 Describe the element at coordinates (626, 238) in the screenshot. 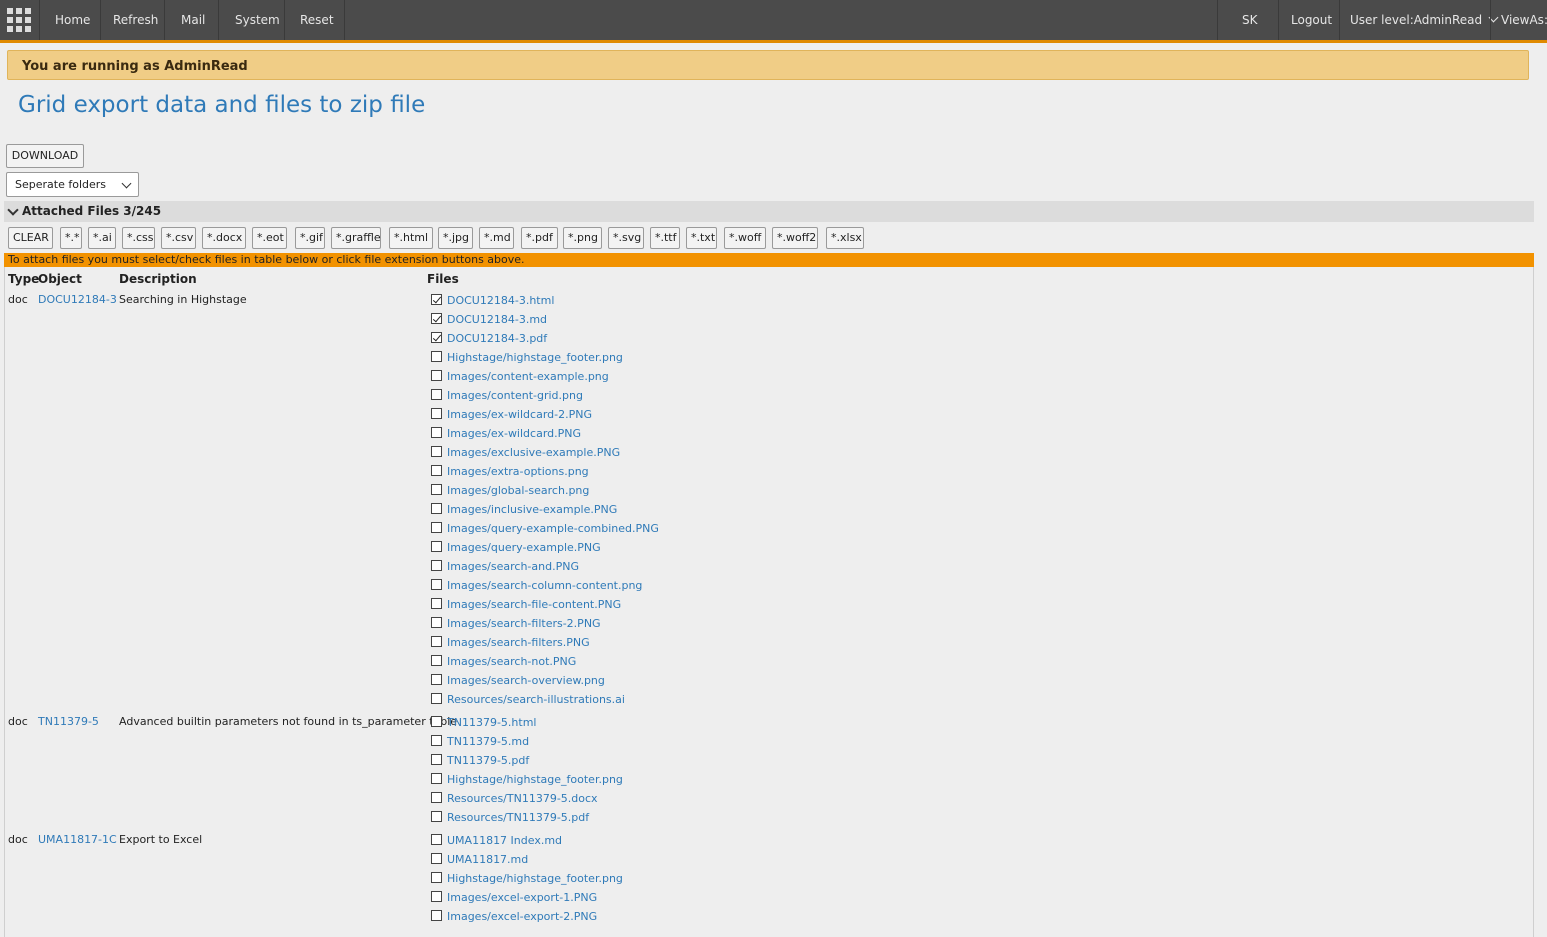

I see `ext-filter-button: *.svg` at that location.